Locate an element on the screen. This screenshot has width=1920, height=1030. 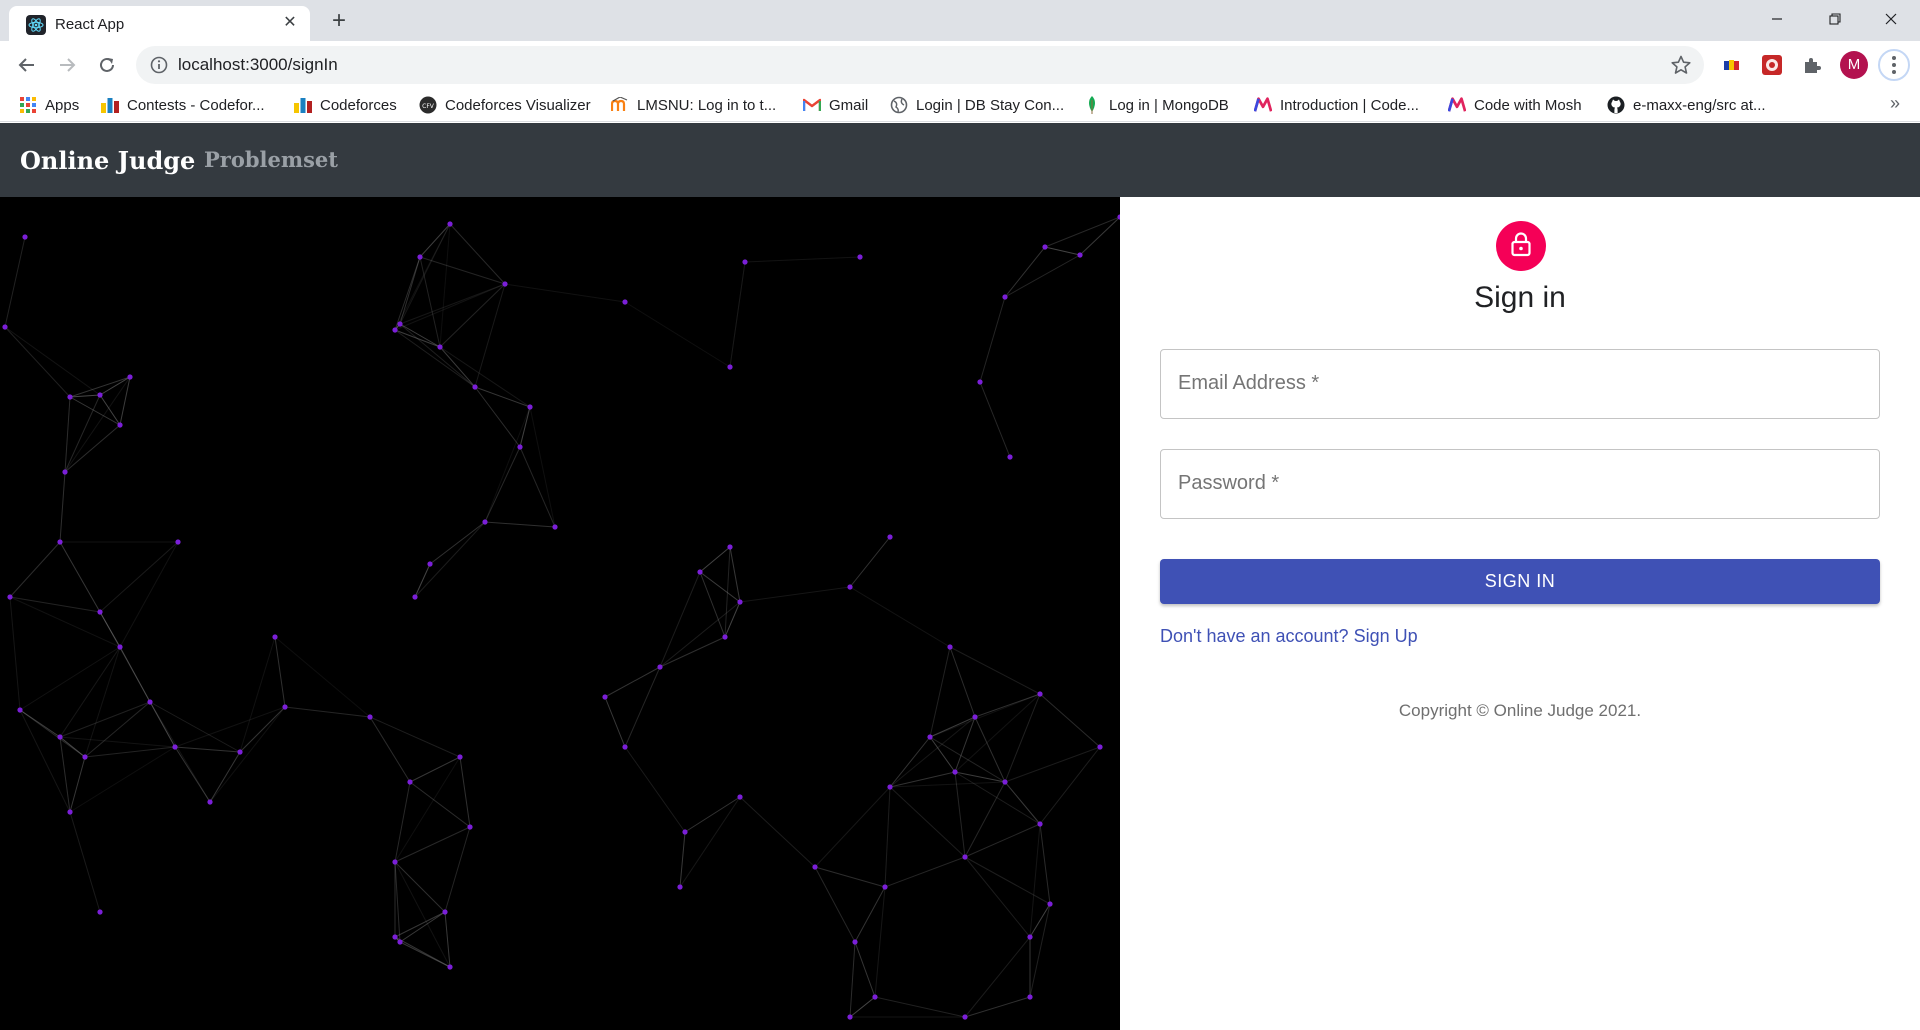
restore-window-icon is located at coordinates (1835, 19).